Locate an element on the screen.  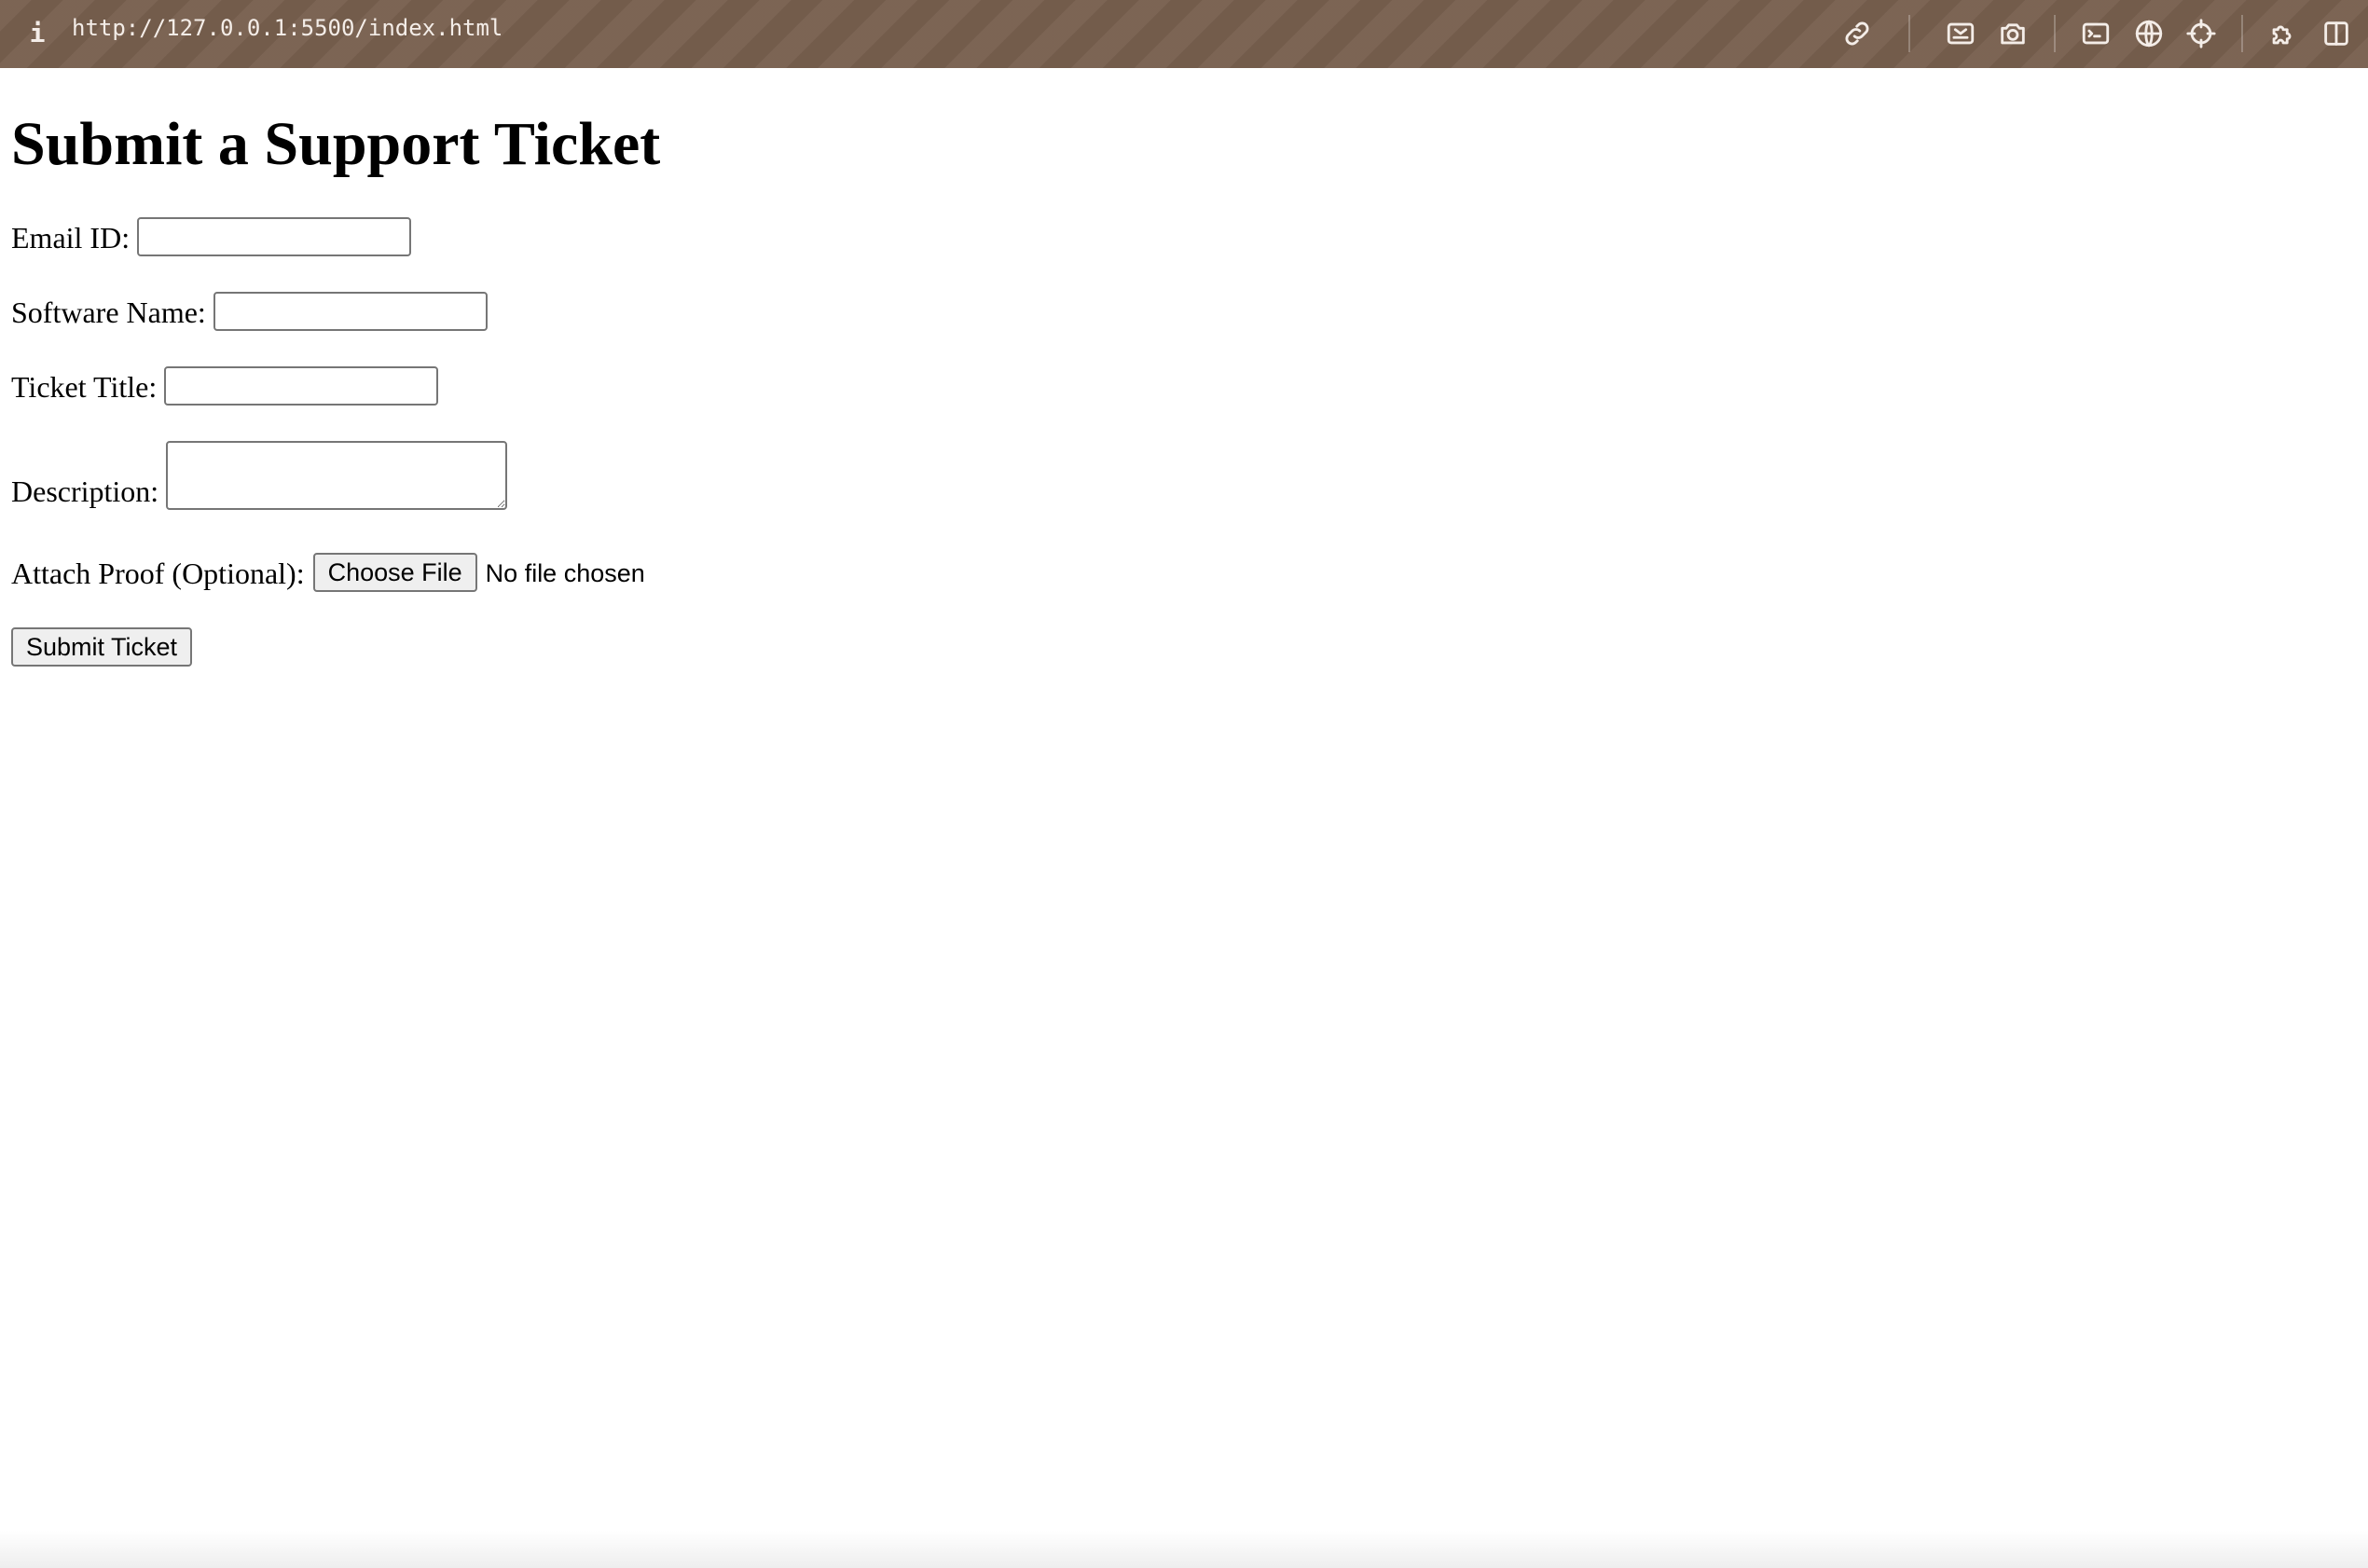
globe-icon is located at coordinates (2149, 33).